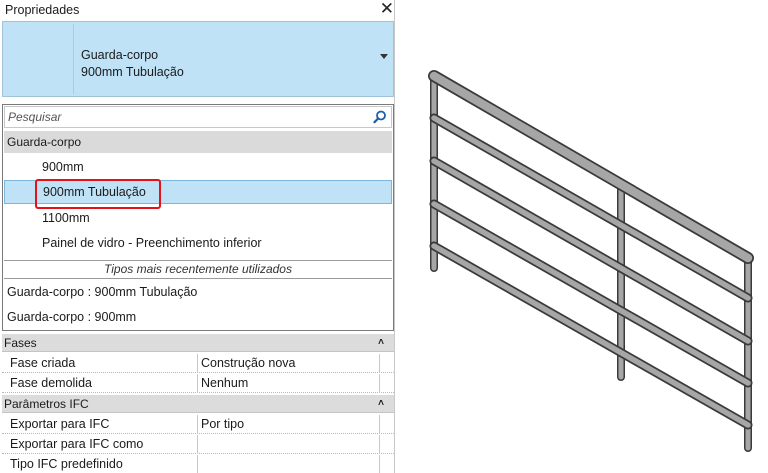 Image resolution: width=768 pixels, height=473 pixels. I want to click on property-name: Fase demolida, so click(100, 383).